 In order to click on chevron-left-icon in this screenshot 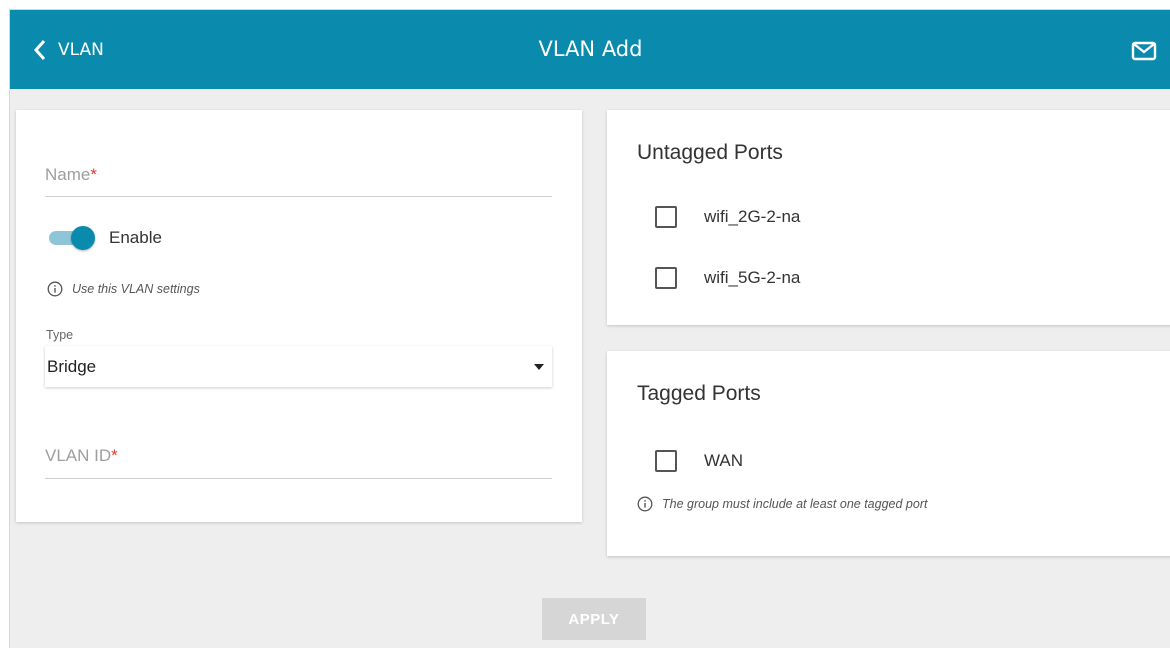, I will do `click(39, 49)`.